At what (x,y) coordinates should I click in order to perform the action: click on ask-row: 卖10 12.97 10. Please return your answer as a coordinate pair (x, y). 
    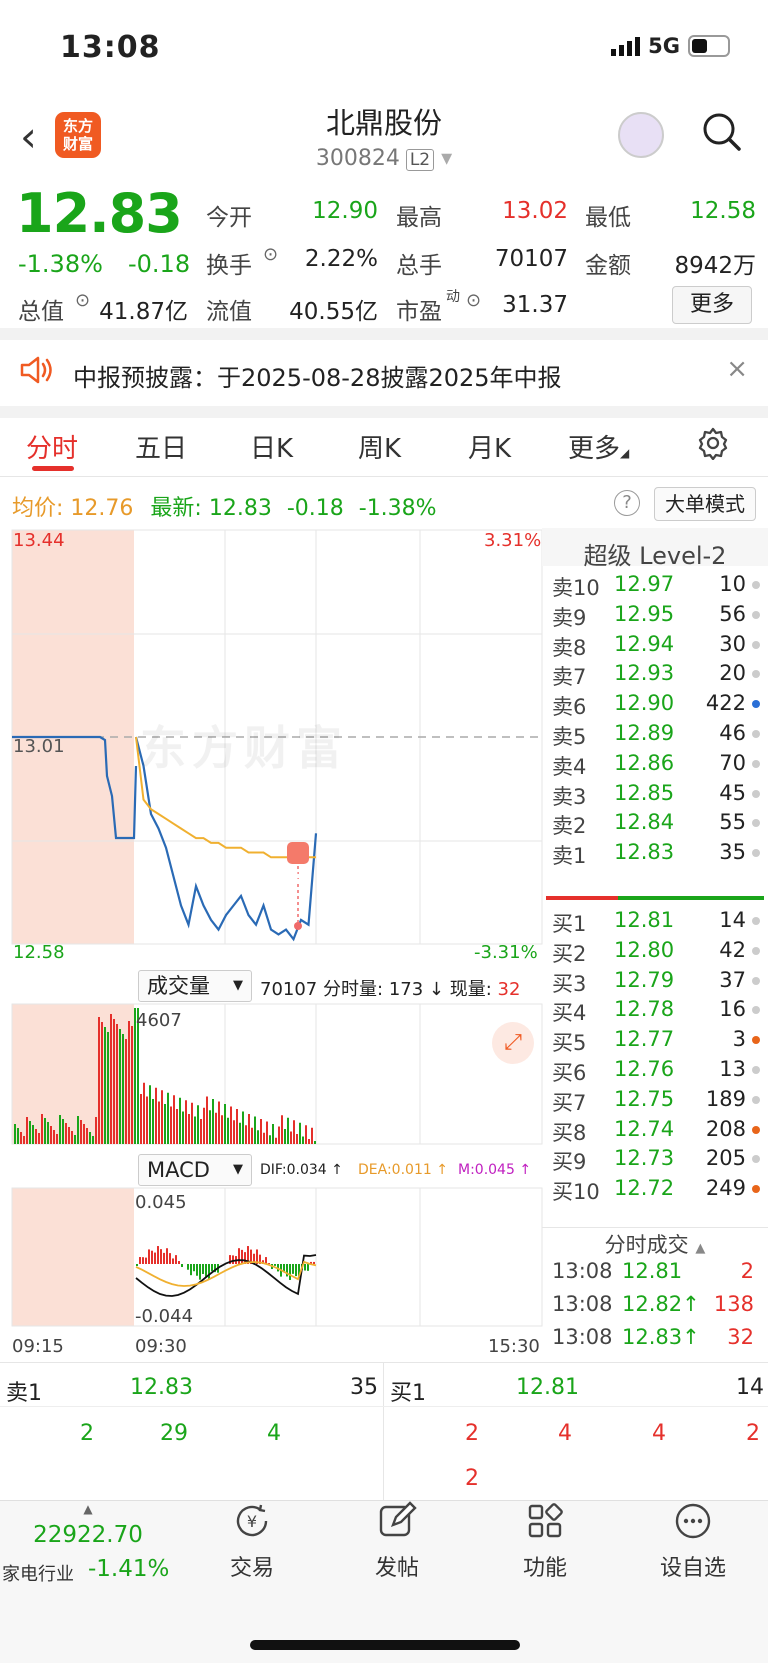
    Looking at the image, I should click on (655, 587).